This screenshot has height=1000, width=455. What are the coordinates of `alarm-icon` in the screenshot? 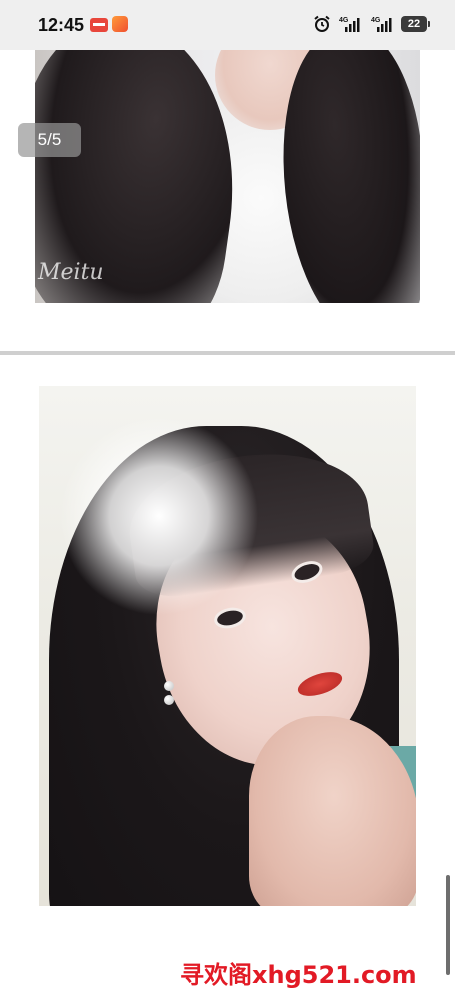 It's located at (322, 24).